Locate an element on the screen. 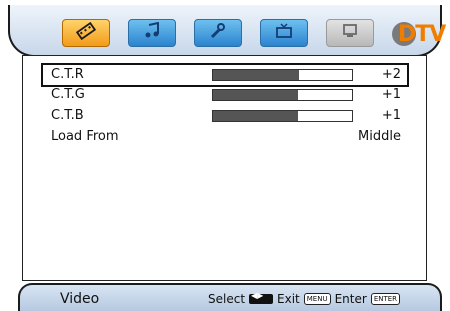  menu-row-label: C.T.G is located at coordinates (68, 94).